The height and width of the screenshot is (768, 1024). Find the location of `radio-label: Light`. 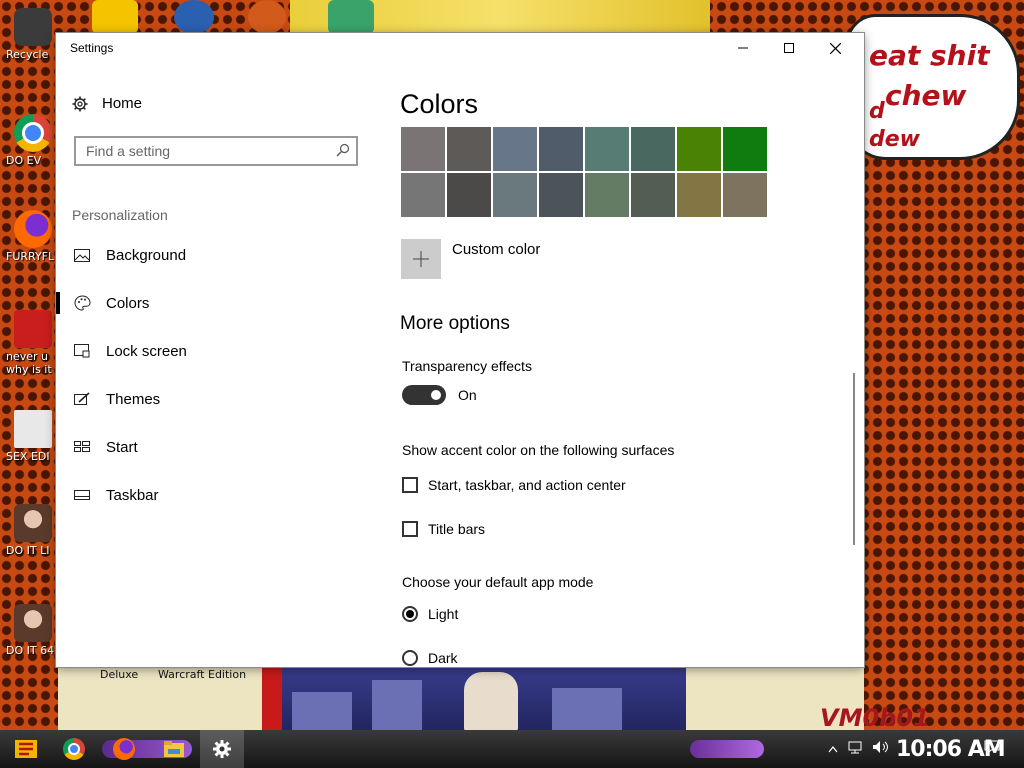

radio-label: Light is located at coordinates (443, 614).